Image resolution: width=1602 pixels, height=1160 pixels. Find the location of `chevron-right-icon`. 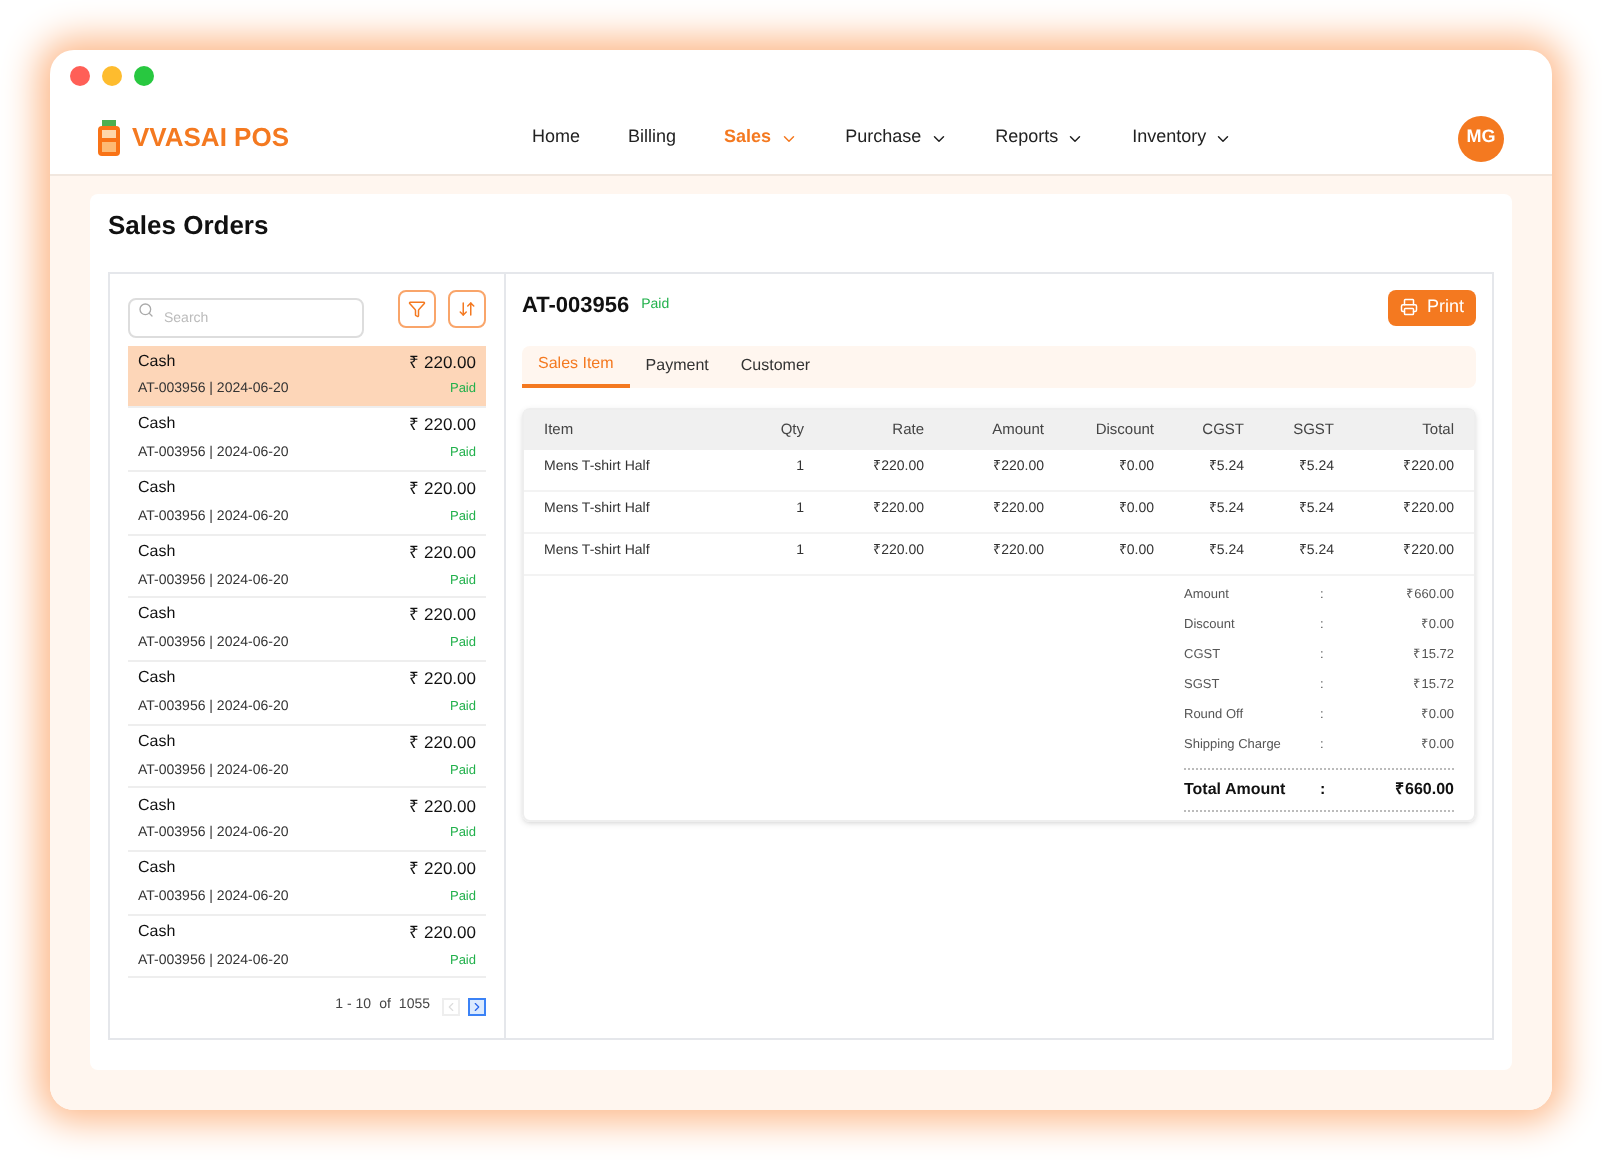

chevron-right-icon is located at coordinates (477, 1007).